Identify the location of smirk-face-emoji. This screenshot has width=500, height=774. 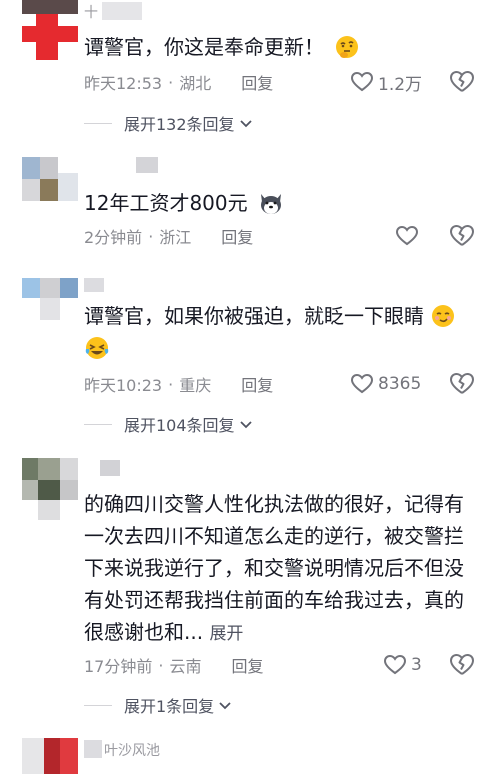
(443, 315).